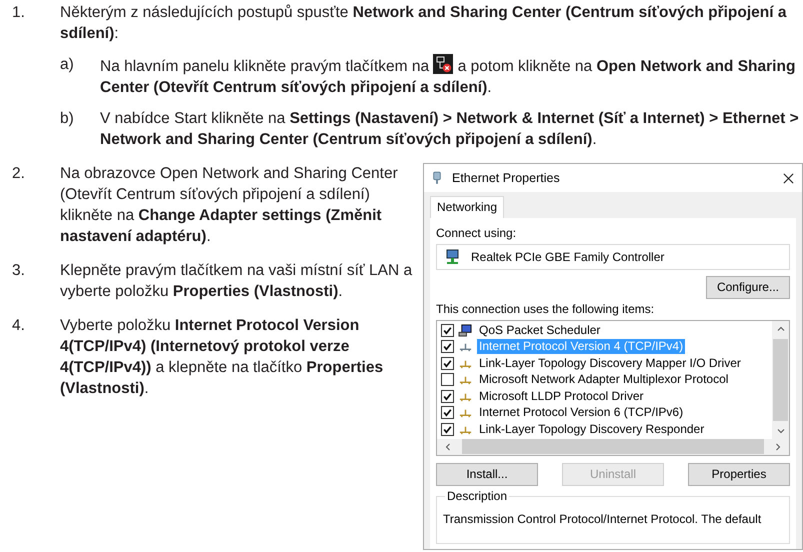 The width and height of the screenshot is (803, 552). I want to click on network-error-icon, so click(443, 64).